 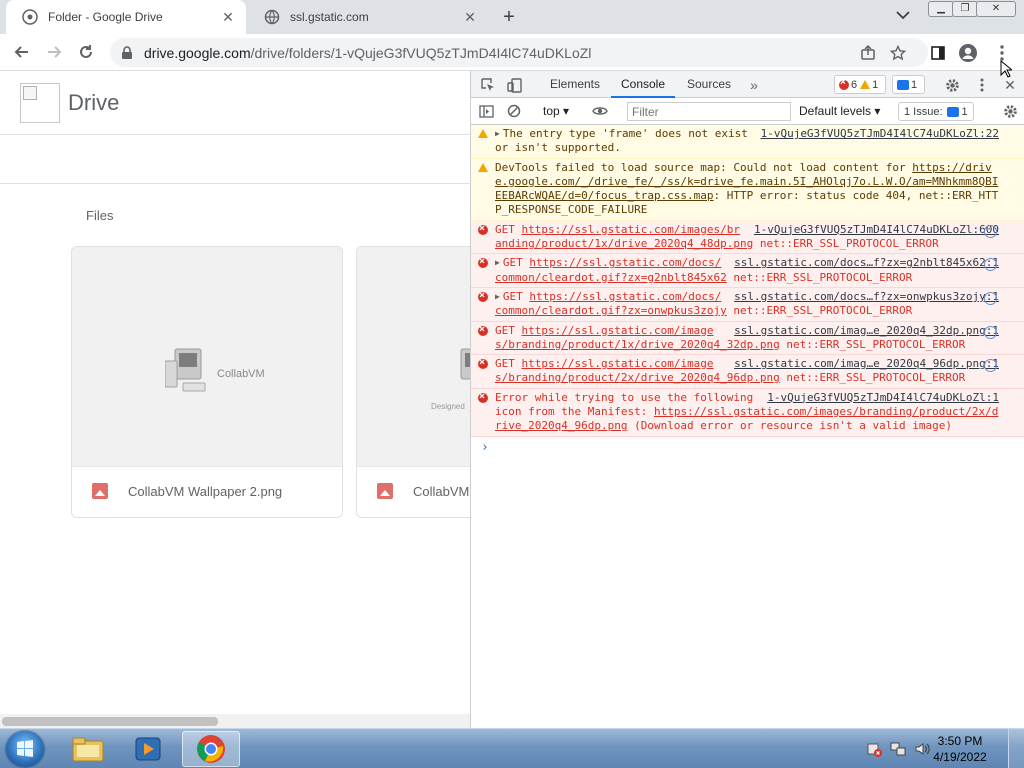 I want to click on device-toolbar-icon, so click(x=514, y=85).